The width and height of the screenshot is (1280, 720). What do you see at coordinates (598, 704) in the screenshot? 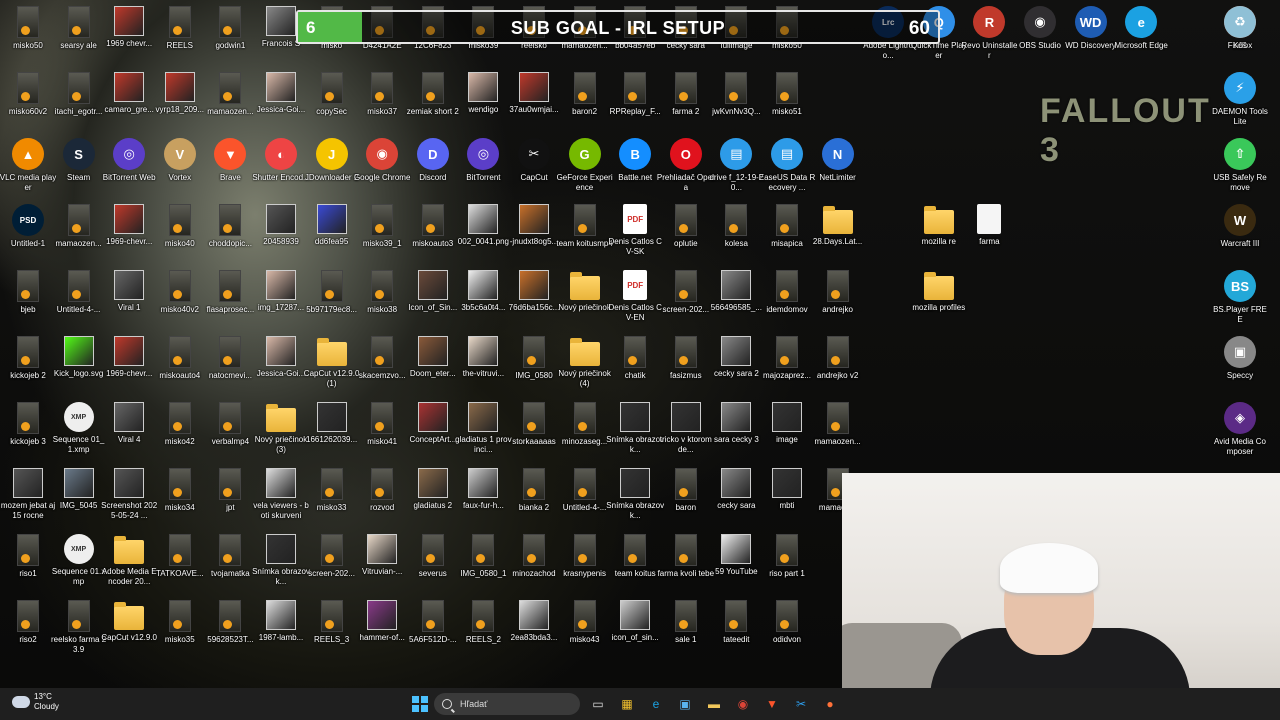
I see `taskbar-task-view-icon: ▭` at bounding box center [598, 704].